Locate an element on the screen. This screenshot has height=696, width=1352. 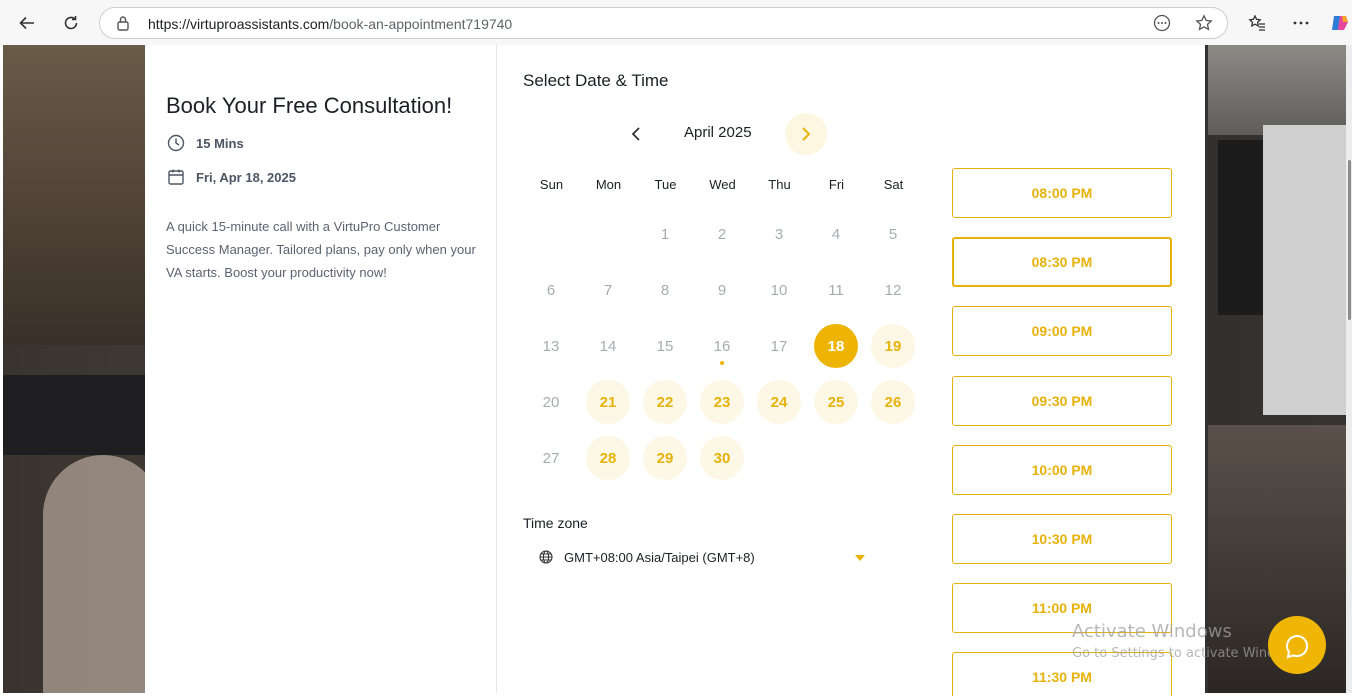
calendar-day: 5 is located at coordinates (893, 234).